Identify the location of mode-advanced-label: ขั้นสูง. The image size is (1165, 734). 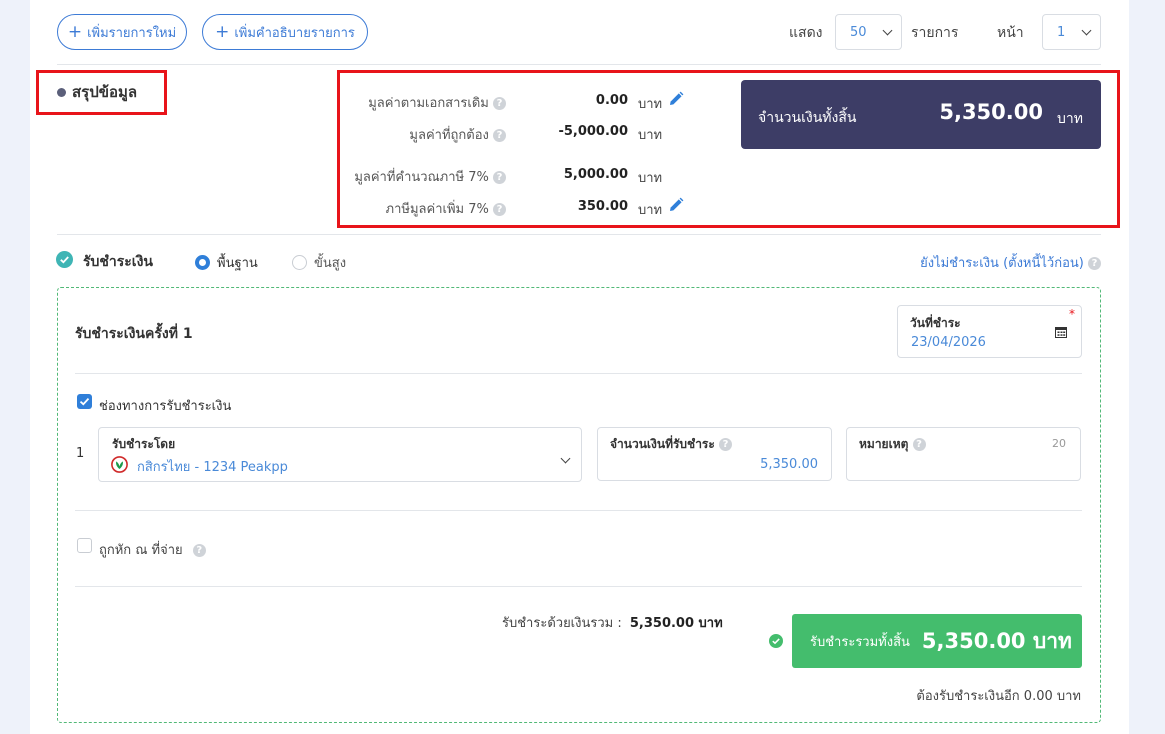
(330, 263).